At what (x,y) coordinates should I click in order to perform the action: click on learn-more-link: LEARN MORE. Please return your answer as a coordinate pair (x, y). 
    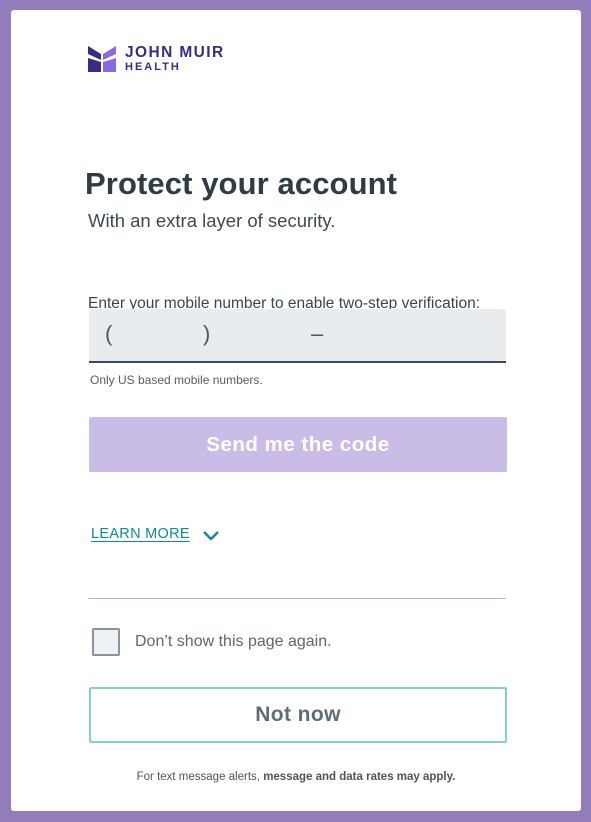
    Looking at the image, I should click on (140, 534).